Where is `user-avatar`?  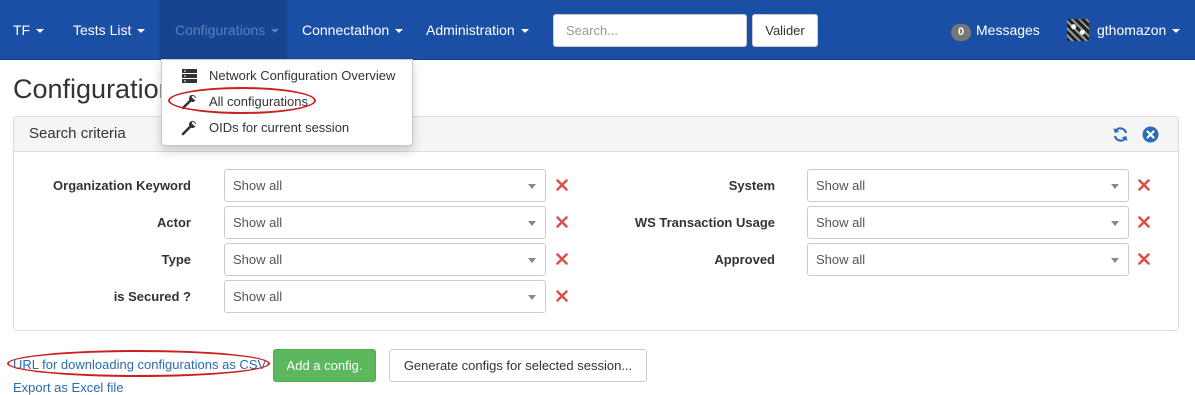 user-avatar is located at coordinates (1078, 30).